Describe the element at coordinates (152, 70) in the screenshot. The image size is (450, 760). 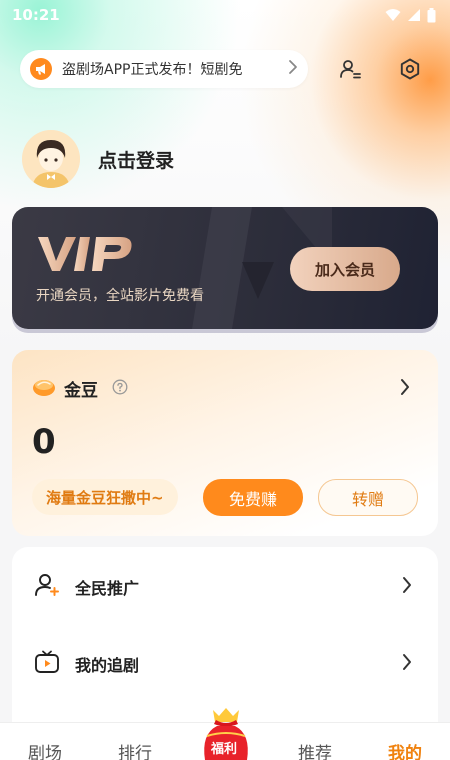
I see `announcement-text: 盗剧场APP正式发布！短剧免` at that location.